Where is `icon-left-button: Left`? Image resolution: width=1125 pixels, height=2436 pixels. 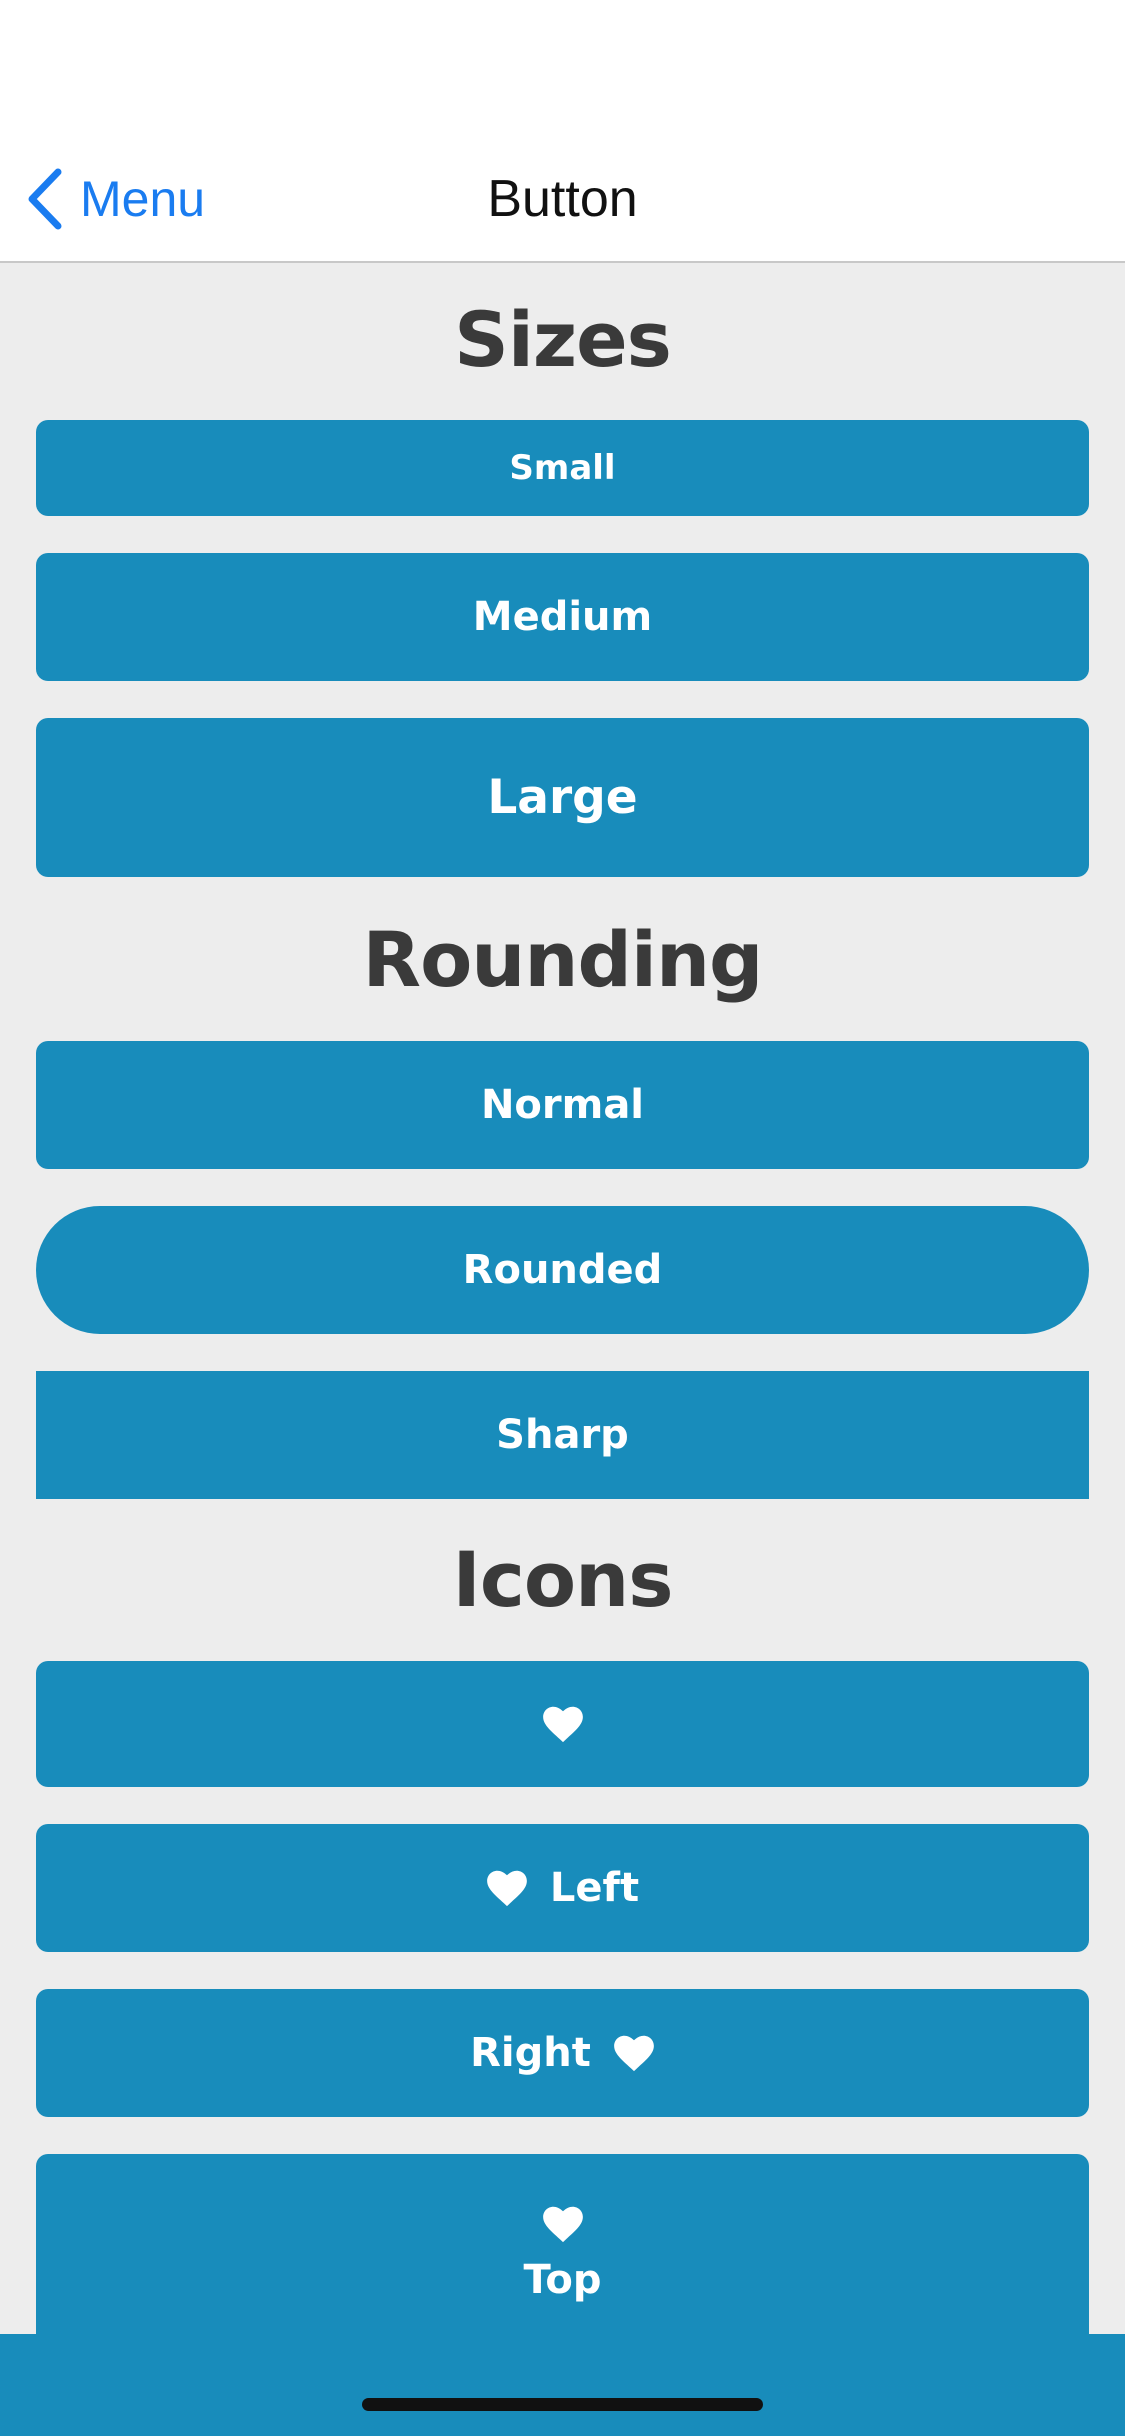 icon-left-button: Left is located at coordinates (562, 1888).